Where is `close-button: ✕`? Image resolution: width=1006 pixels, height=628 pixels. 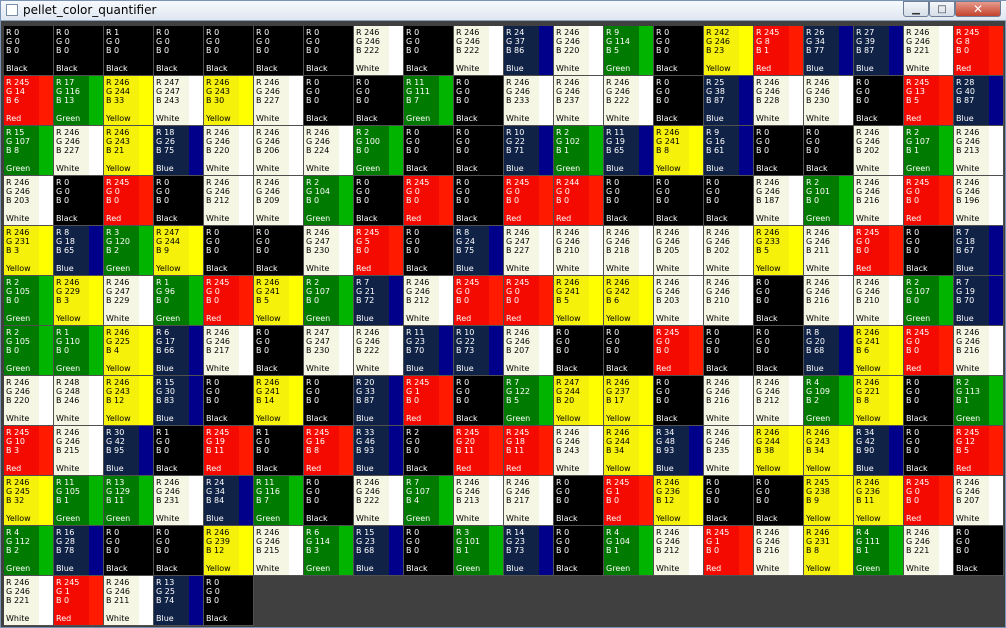 close-button: ✕ is located at coordinates (978, 9).